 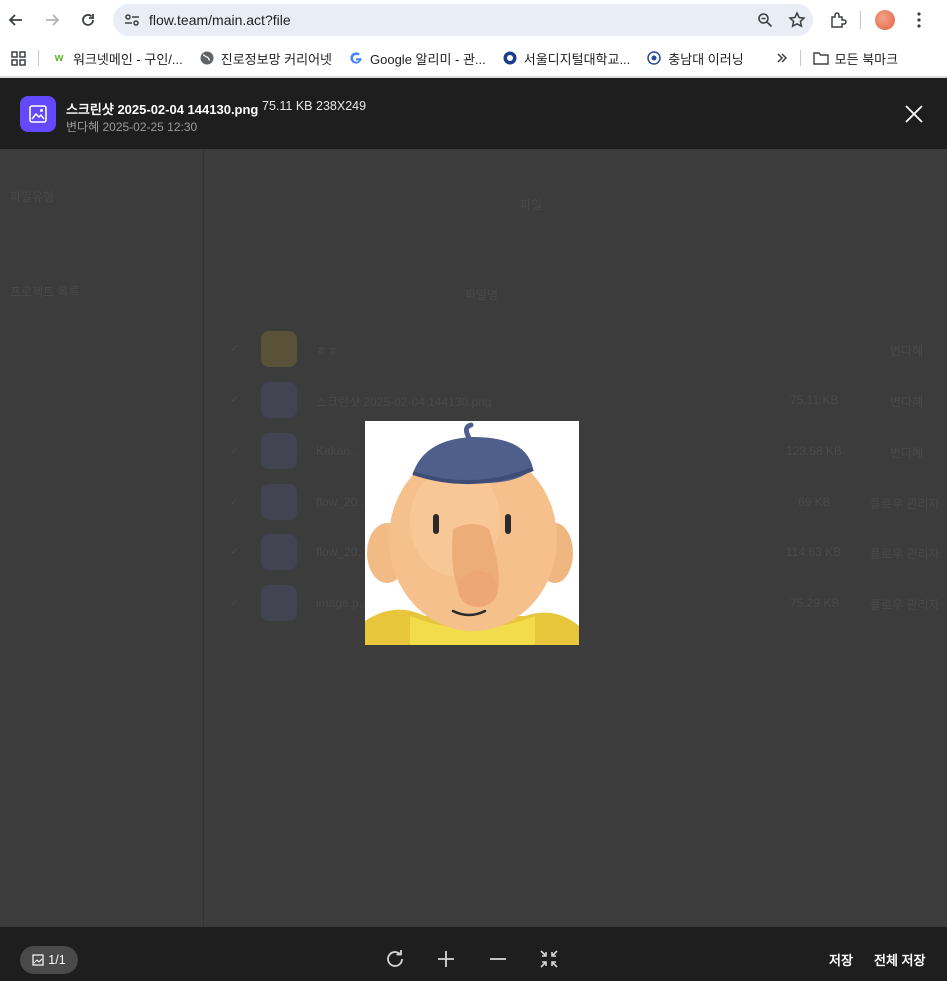 What do you see at coordinates (585, 551) in the screenshot?
I see `background-file-row: ✓ flow_20.. 114.63 KB 플로우 관리자` at bounding box center [585, 551].